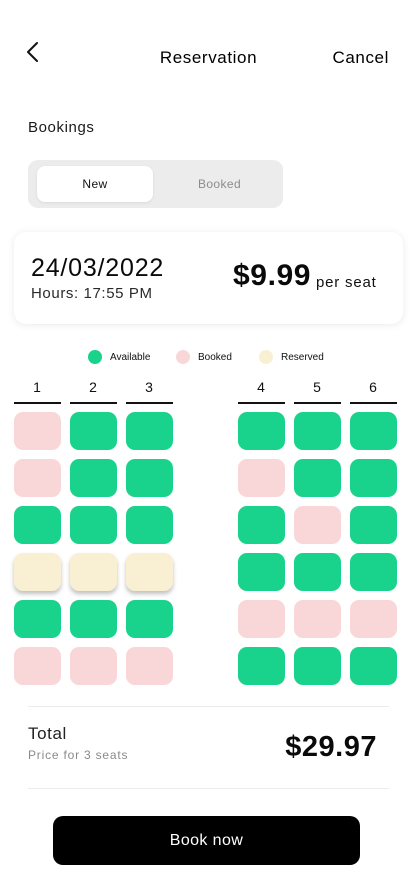 Image resolution: width=417 pixels, height=895 pixels. I want to click on page-title: Reservation, so click(208, 57).